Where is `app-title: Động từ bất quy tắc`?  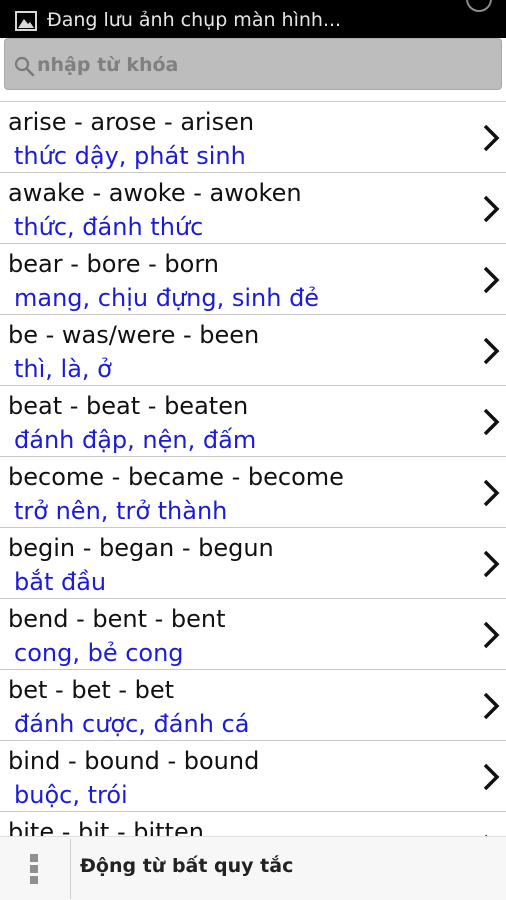
app-title: Động từ bất quy tắc is located at coordinates (187, 866).